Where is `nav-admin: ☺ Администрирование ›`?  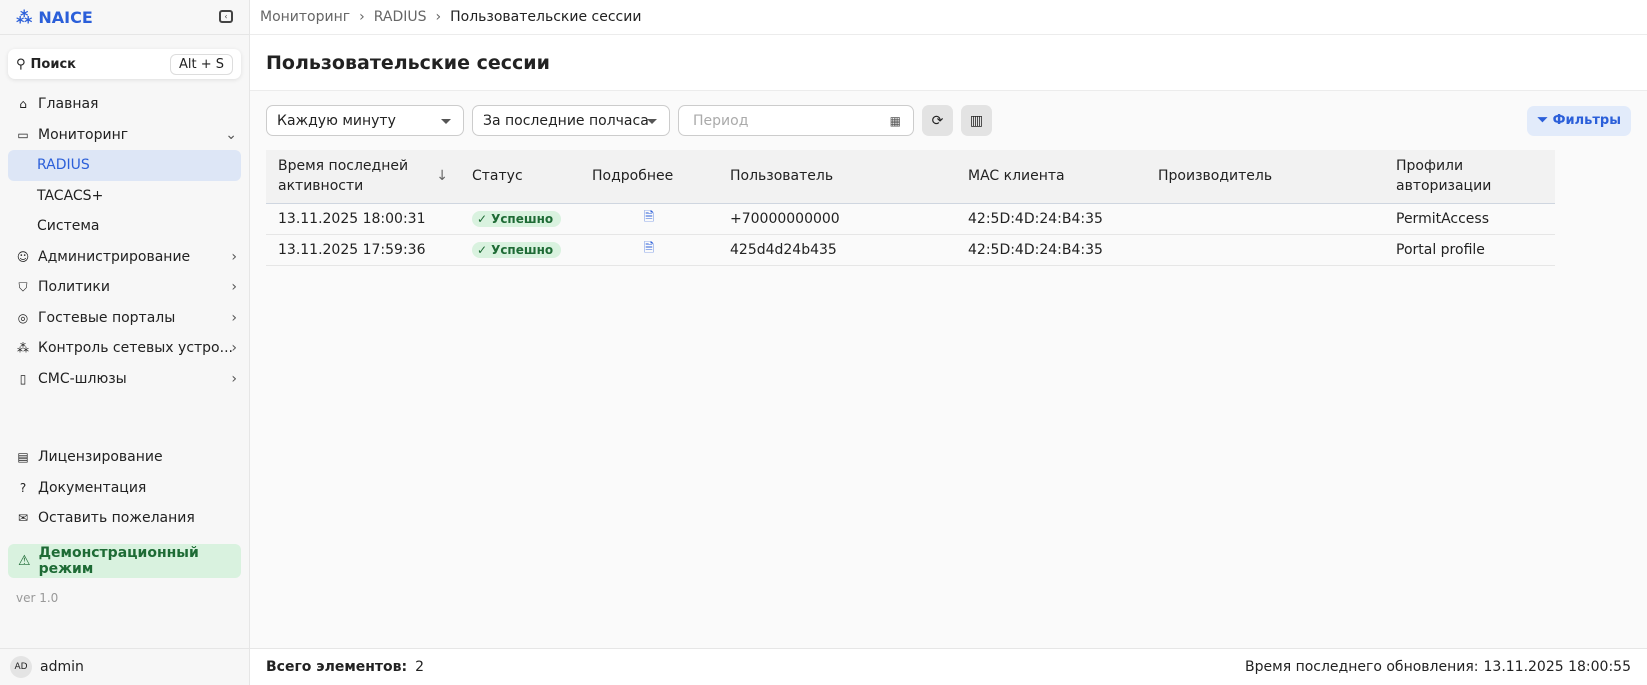 nav-admin: ☺ Администрирование › is located at coordinates (124, 257).